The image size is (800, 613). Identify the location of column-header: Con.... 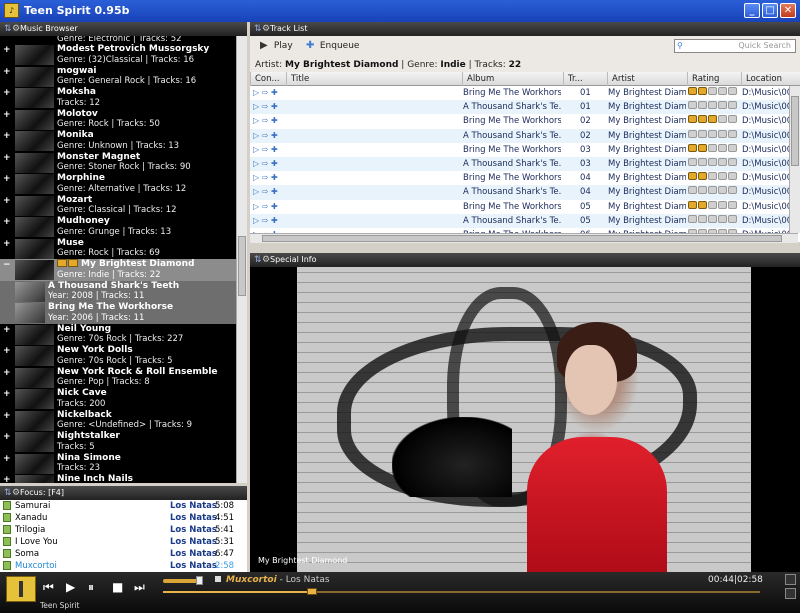
(268, 79).